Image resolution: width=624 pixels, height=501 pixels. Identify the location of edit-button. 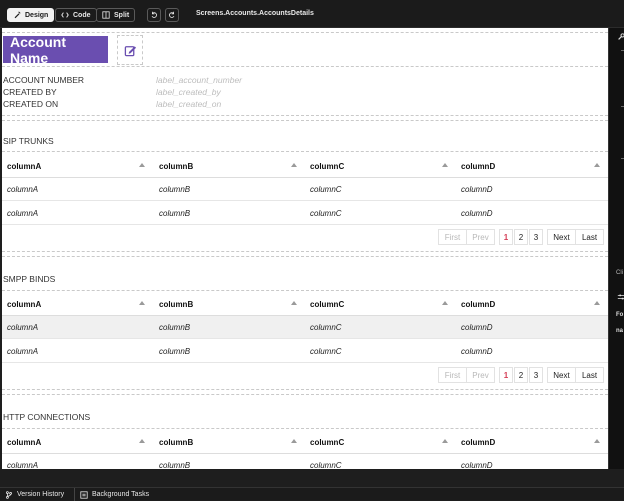
(130, 50).